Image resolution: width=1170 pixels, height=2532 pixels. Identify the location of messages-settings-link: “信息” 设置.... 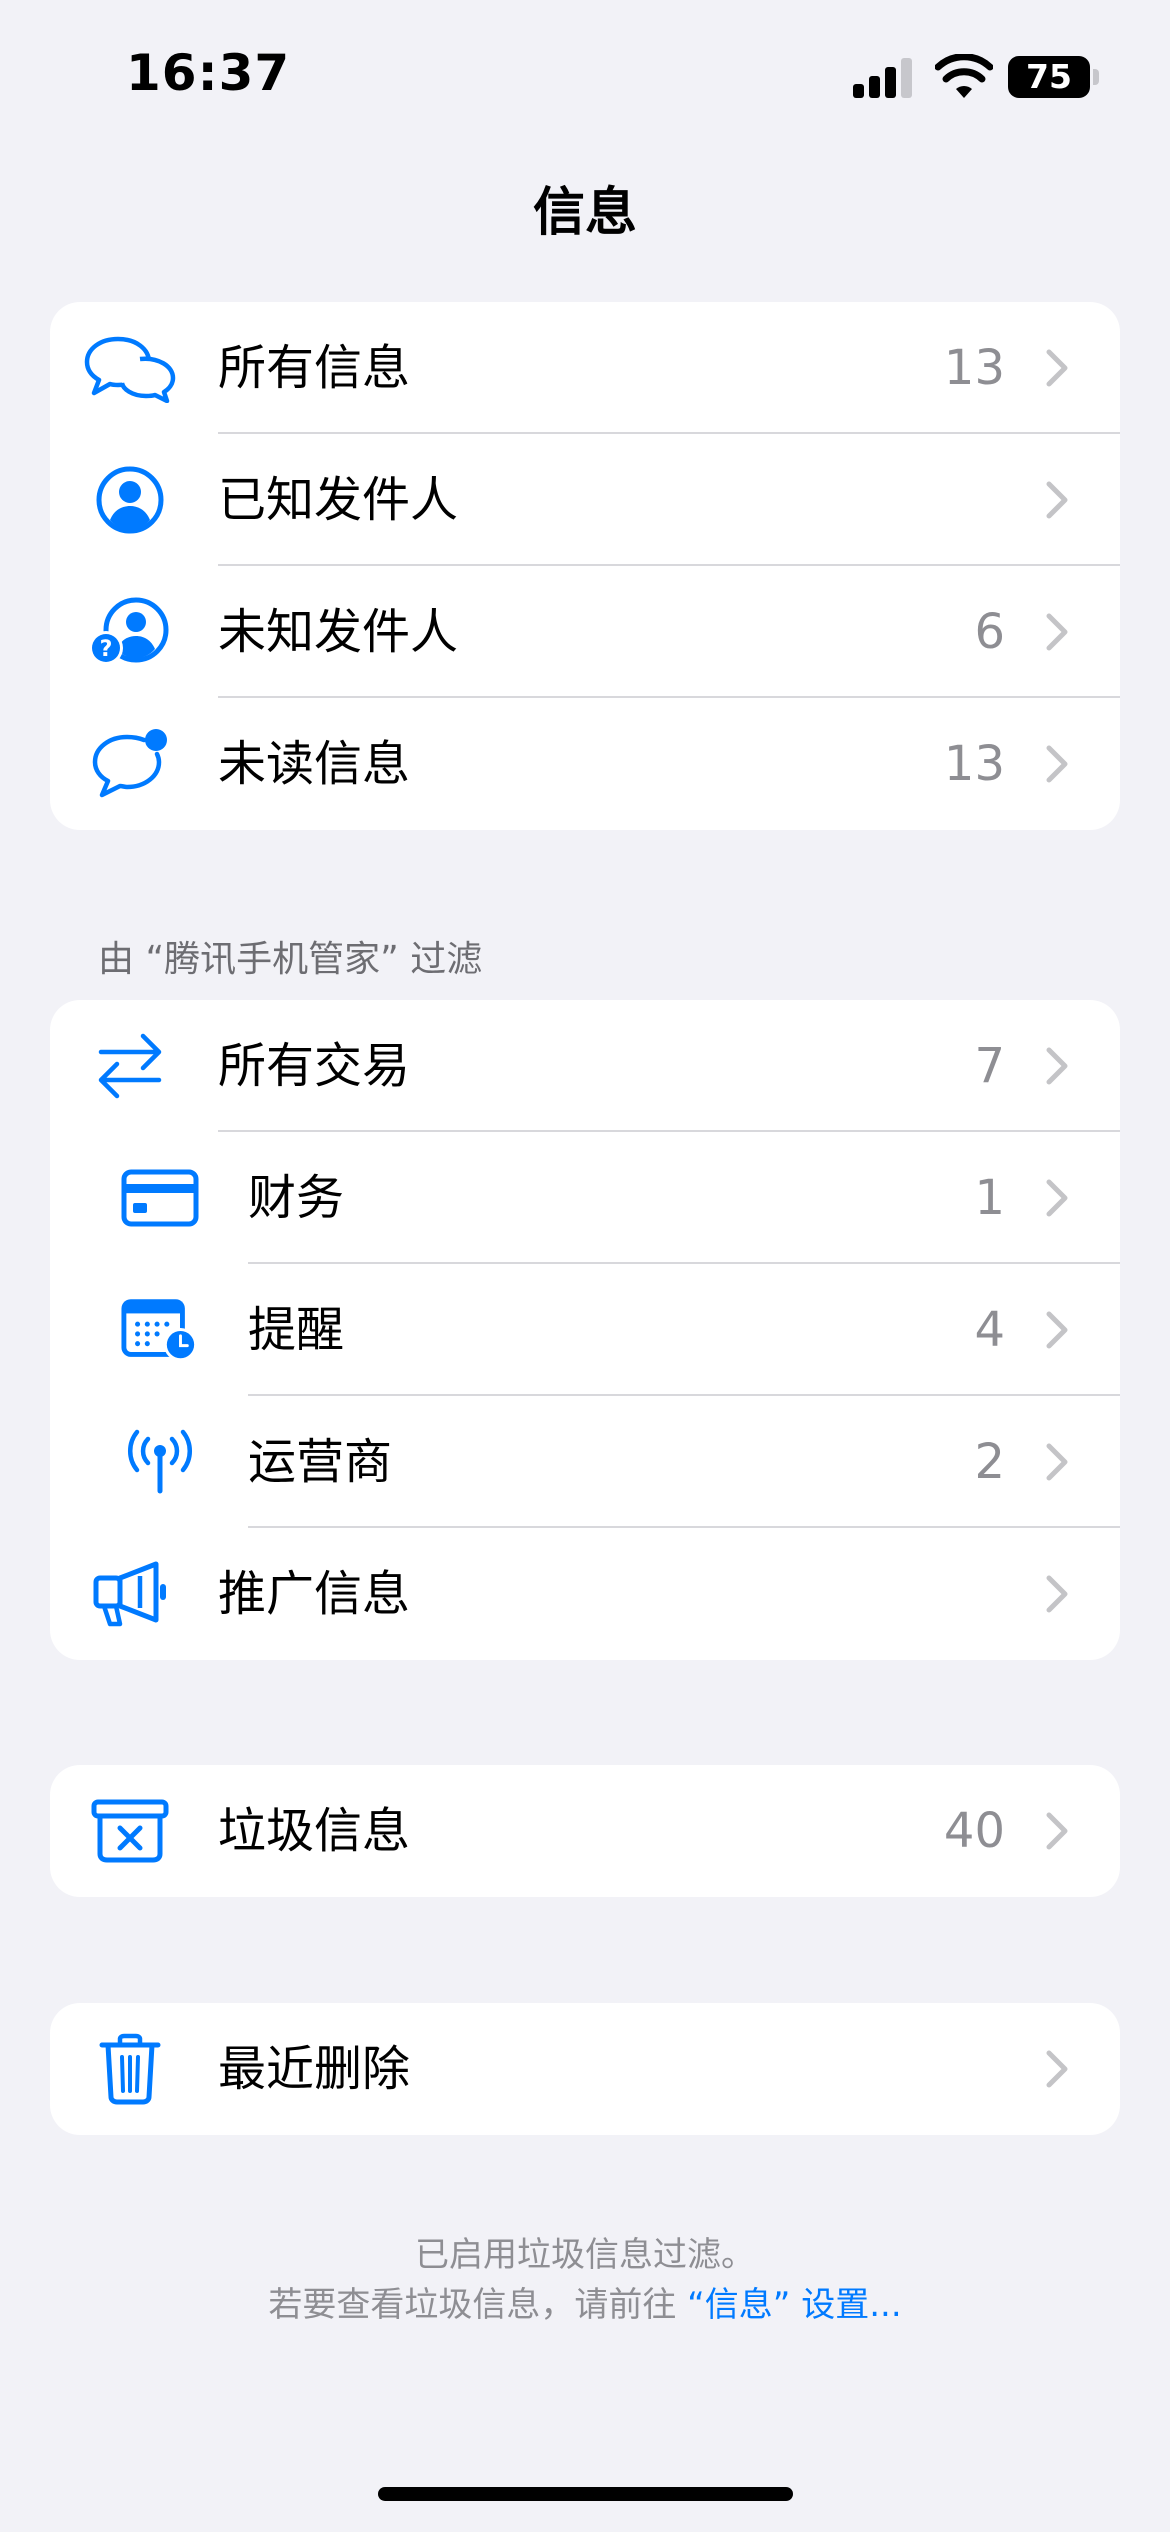
(794, 2305).